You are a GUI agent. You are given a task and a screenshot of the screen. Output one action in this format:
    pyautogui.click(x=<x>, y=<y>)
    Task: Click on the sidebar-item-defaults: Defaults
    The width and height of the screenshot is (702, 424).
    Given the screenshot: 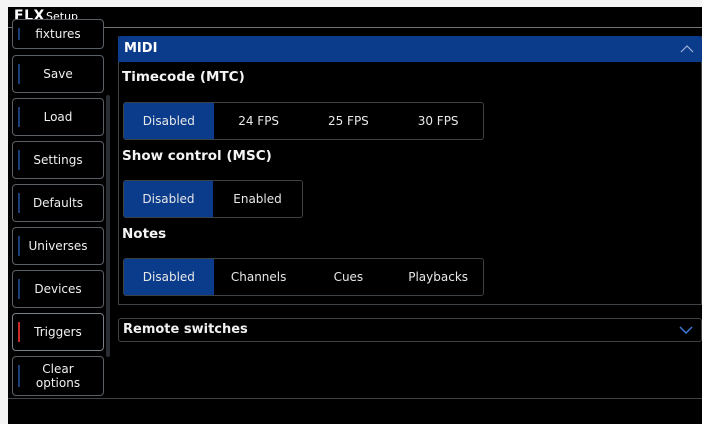 What is the action you would take?
    pyautogui.click(x=58, y=203)
    